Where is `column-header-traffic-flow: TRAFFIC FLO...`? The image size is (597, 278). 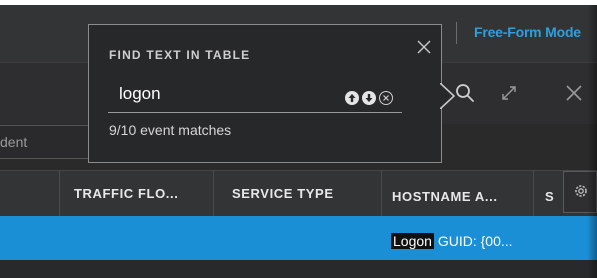 column-header-traffic-flow: TRAFFIC FLO... is located at coordinates (126, 193).